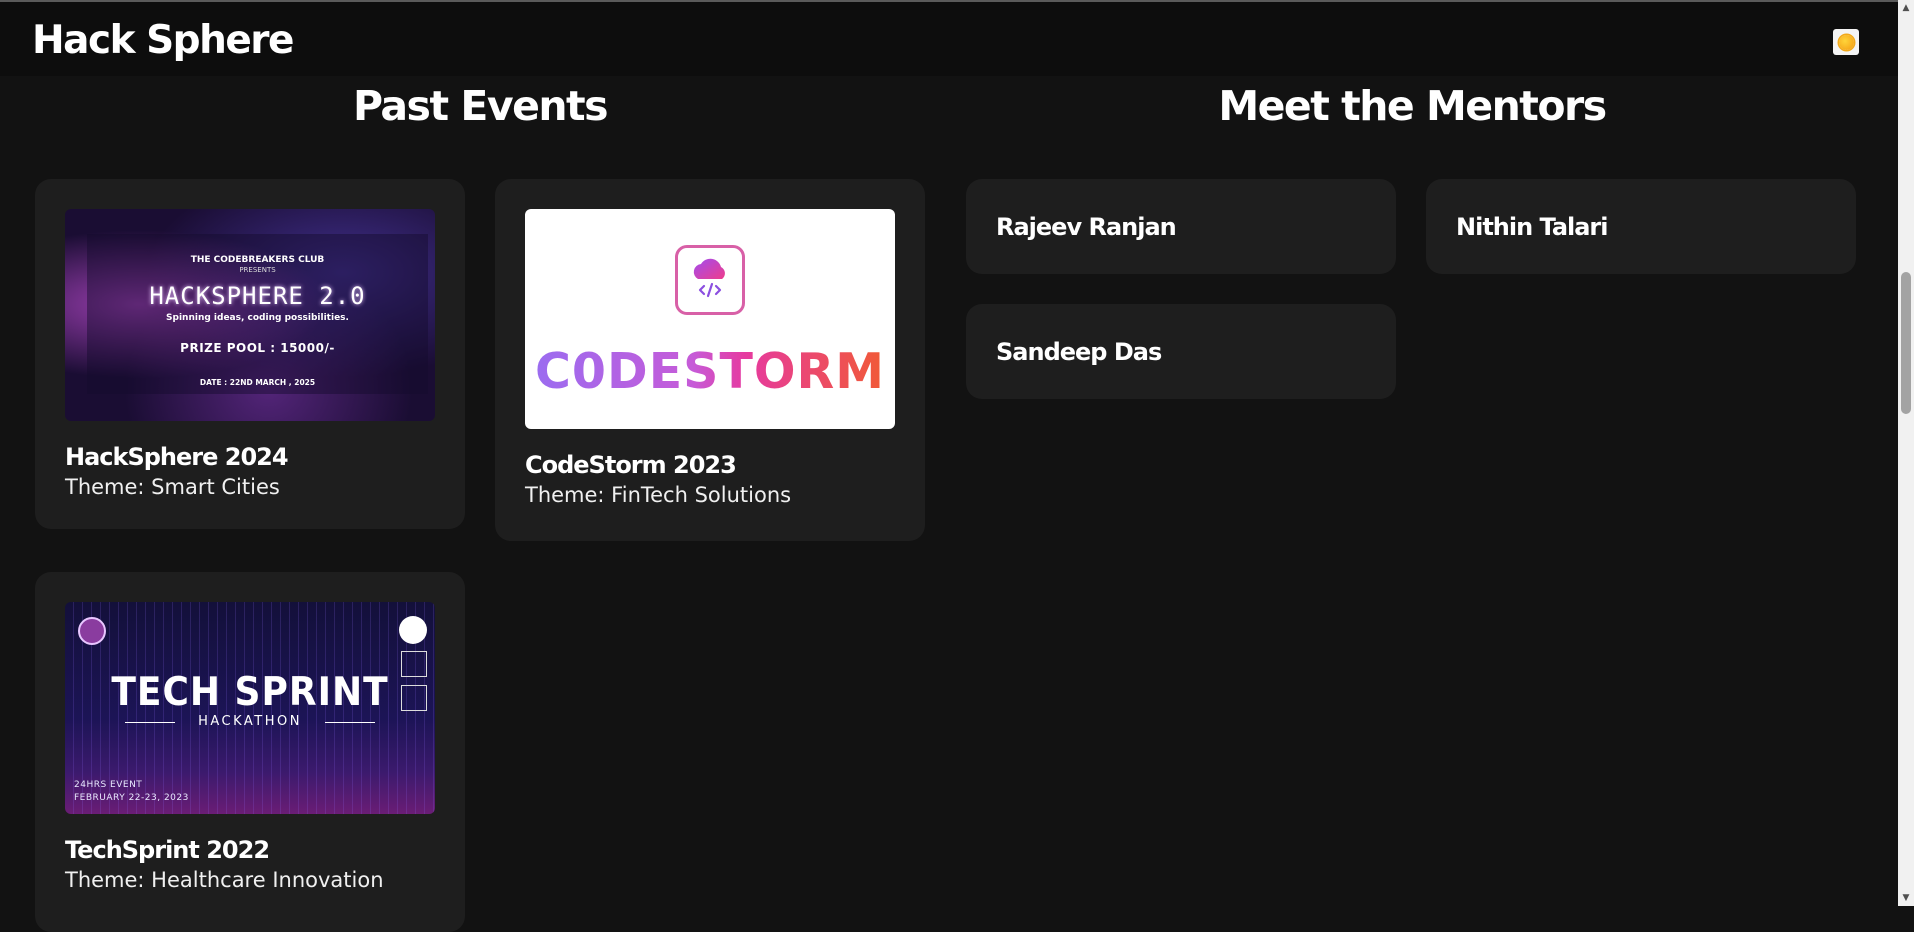 This screenshot has height=932, width=1914. I want to click on mentor-card: Rajeev Ranjan, so click(1181, 226).